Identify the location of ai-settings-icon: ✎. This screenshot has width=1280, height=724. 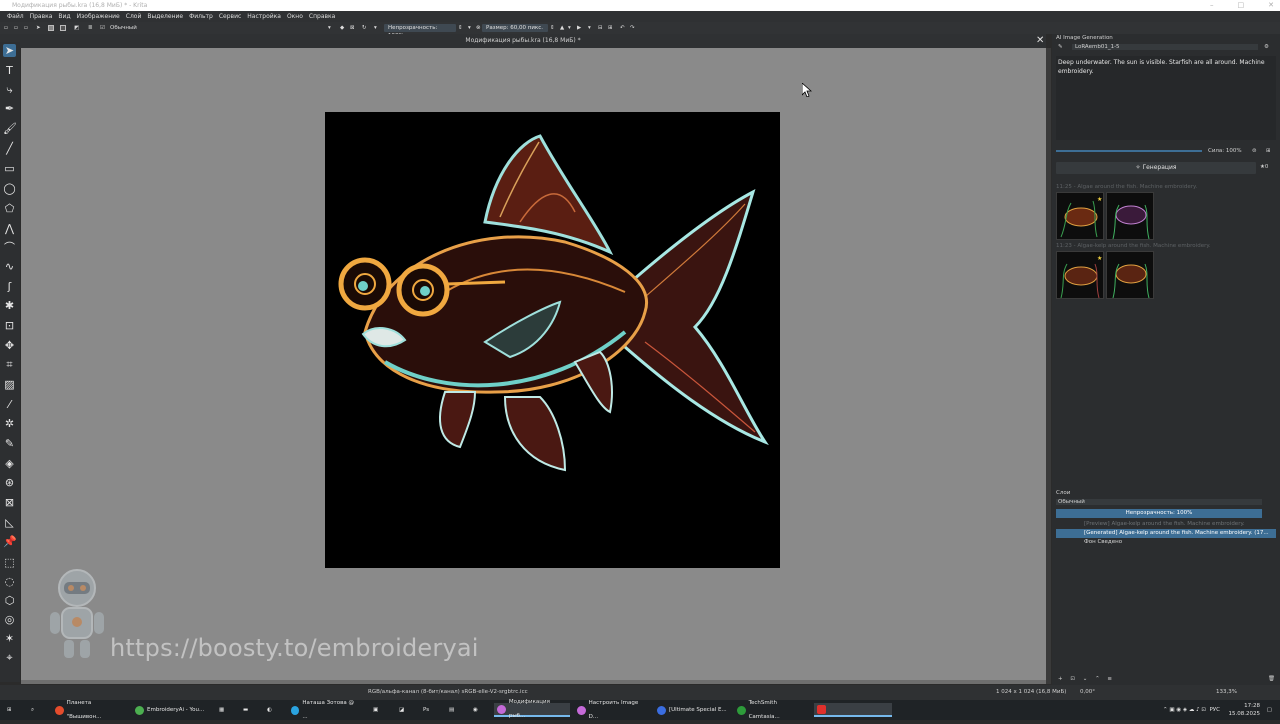
(1060, 47).